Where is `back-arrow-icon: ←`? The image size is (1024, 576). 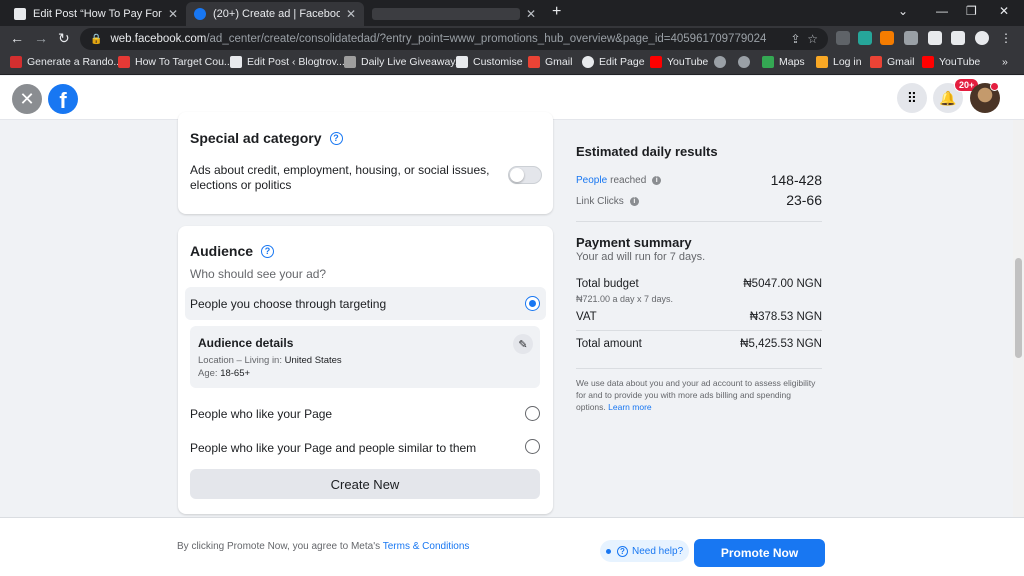
back-arrow-icon: ← is located at coordinates (17, 38).